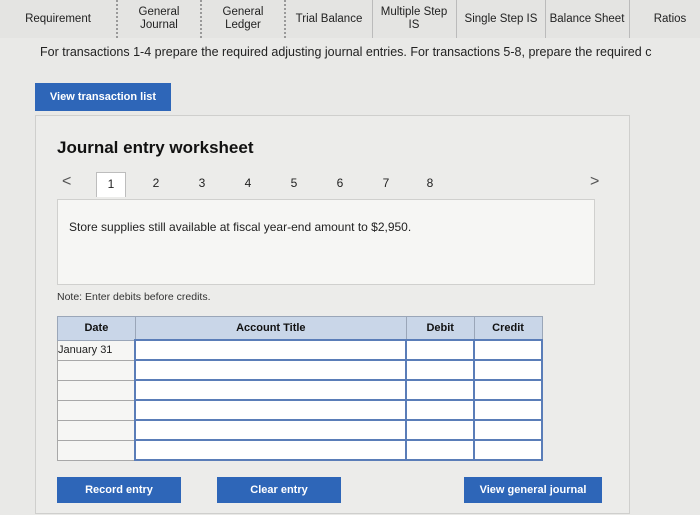 This screenshot has height=515, width=700. I want to click on page-tab-1: 1, so click(111, 184).